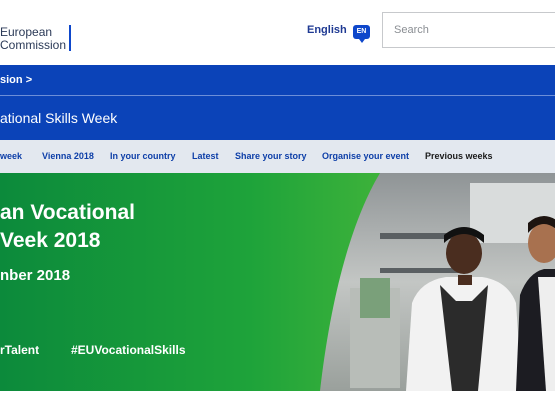 Image resolution: width=555 pixels, height=400 pixels. What do you see at coordinates (11, 80) in the screenshot?
I see `breadcrumb-label: sion` at bounding box center [11, 80].